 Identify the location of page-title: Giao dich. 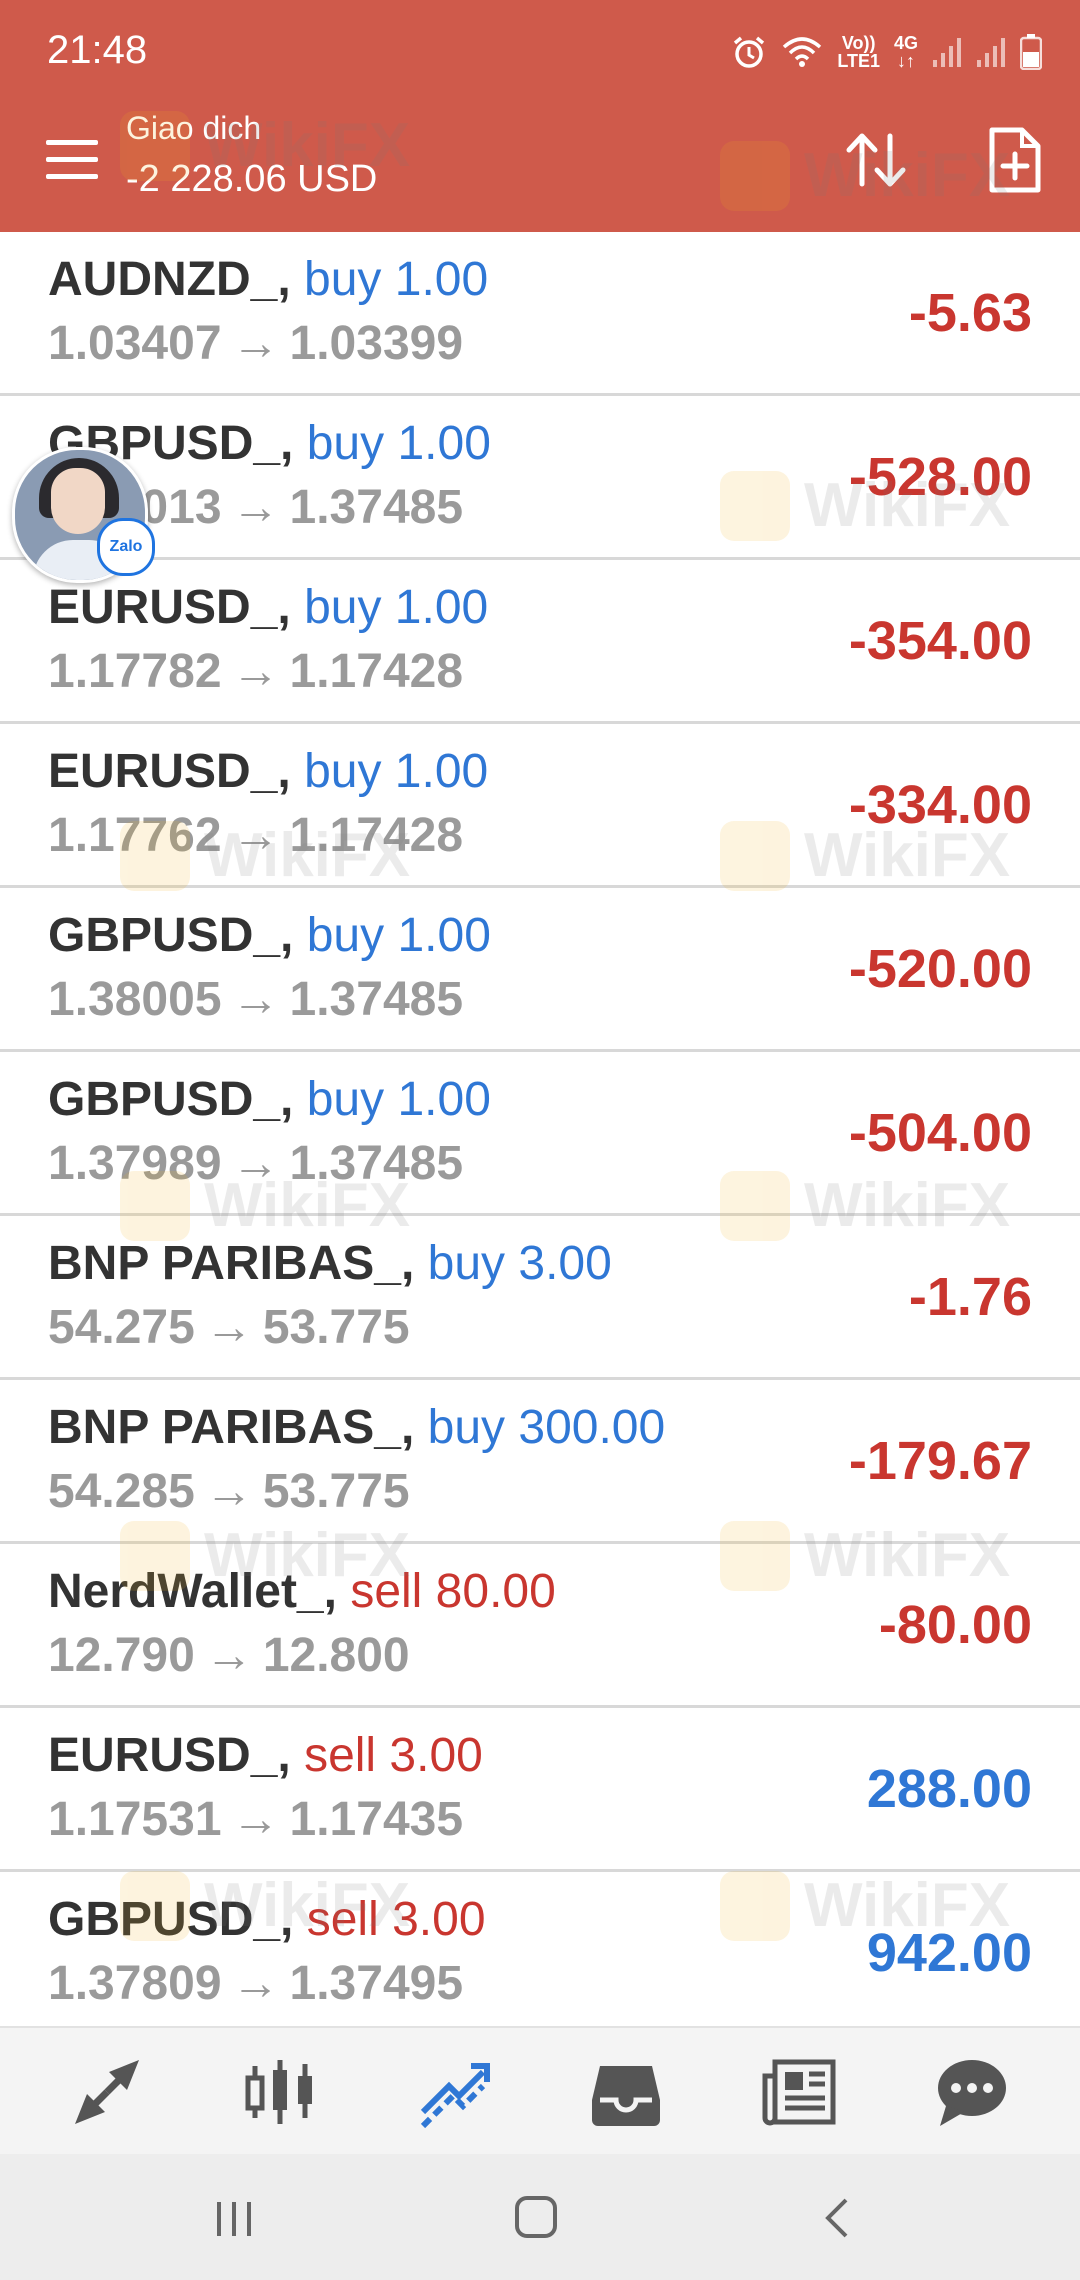
(194, 128).